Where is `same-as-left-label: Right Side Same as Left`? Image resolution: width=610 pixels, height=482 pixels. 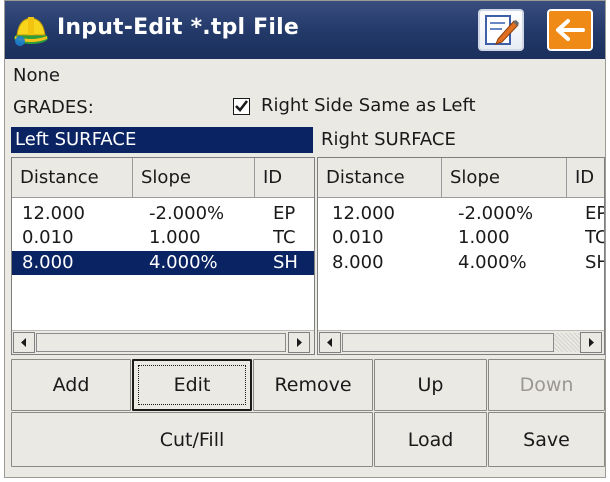 same-as-left-label: Right Side Same as Left is located at coordinates (368, 105).